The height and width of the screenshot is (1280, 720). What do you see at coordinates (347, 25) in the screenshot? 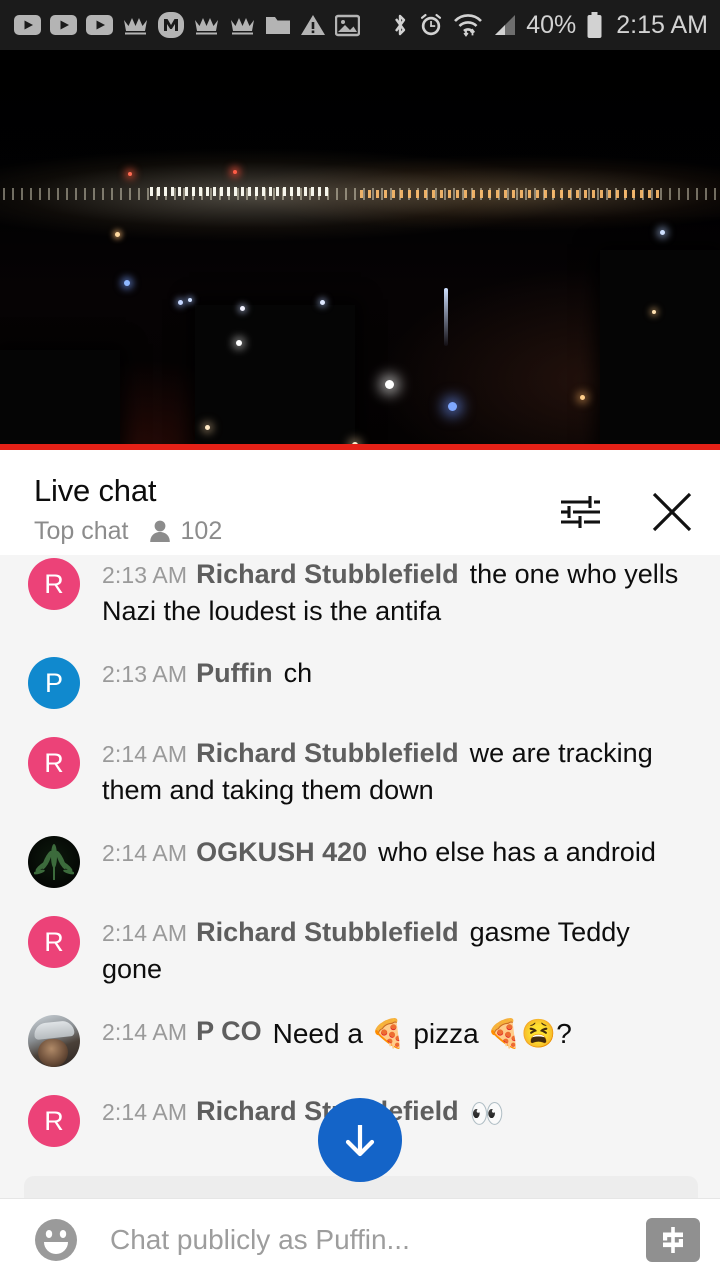
I see `image-icon` at bounding box center [347, 25].